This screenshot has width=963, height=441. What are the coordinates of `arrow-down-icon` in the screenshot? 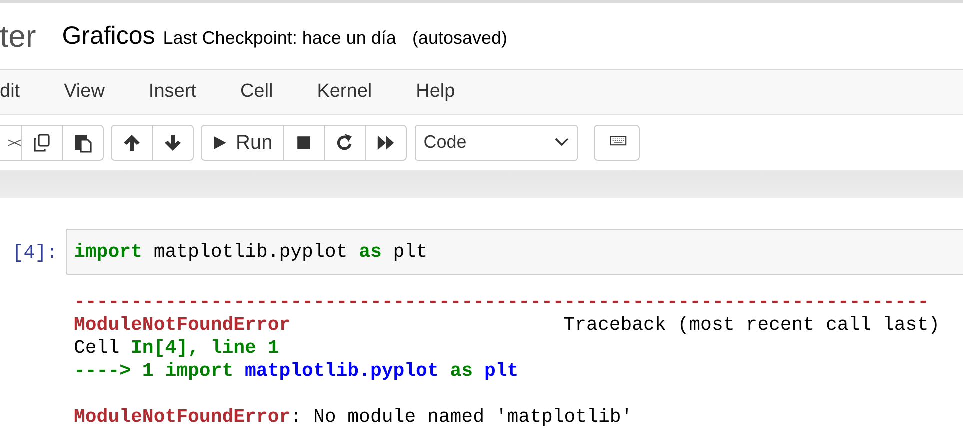 It's located at (173, 142).